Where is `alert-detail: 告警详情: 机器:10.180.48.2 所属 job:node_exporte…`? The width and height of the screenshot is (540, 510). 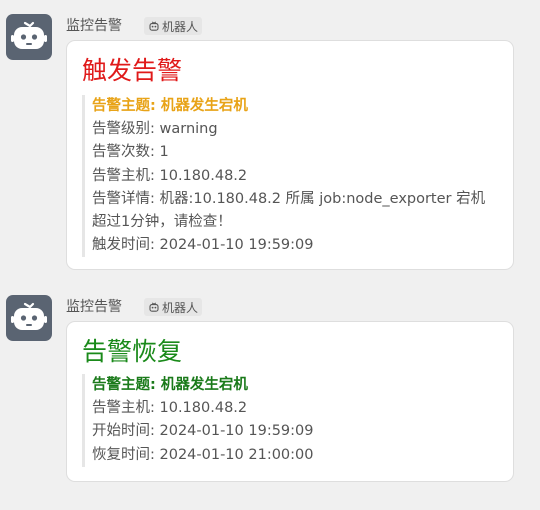
alert-detail: 告警详情: 机器:10.180.48.2 所属 job:node_exporte… is located at coordinates (289, 210).